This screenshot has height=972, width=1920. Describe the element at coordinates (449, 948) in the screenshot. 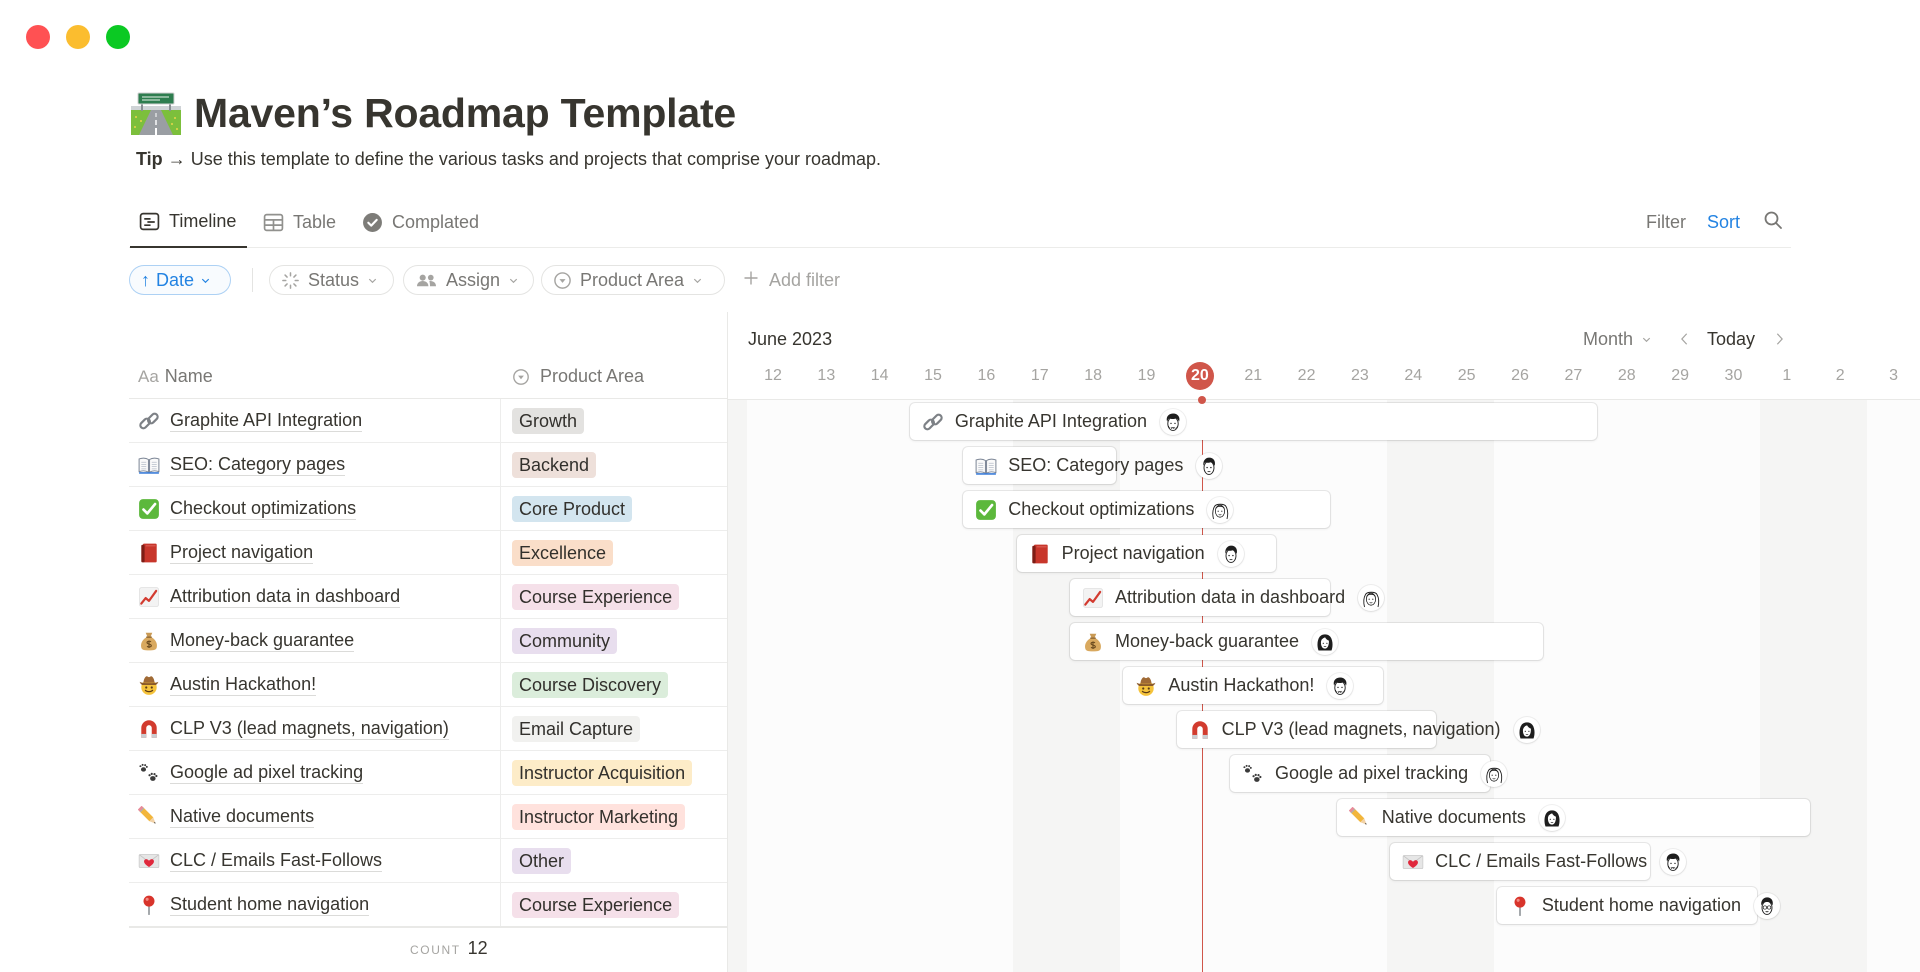

I see `count-footer: COUNT 12` at that location.